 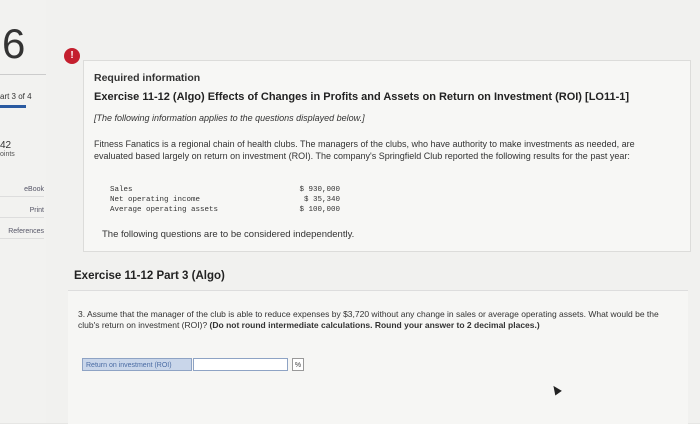 I want to click on ebook-link: eBook, so click(x=22, y=191).